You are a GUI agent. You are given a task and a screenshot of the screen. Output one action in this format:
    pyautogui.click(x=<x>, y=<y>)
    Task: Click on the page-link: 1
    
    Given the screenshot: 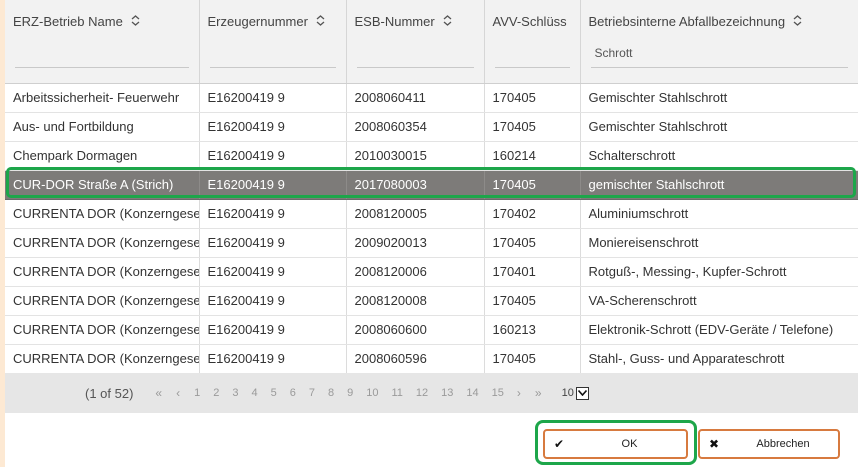 What is the action you would take?
    pyautogui.click(x=197, y=393)
    